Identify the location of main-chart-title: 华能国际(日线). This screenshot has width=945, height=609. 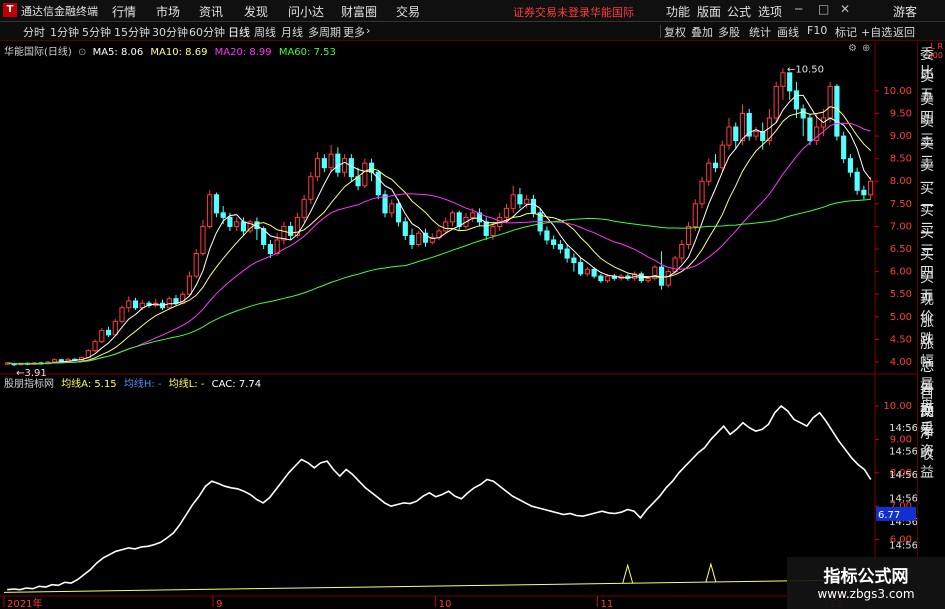
(38, 52).